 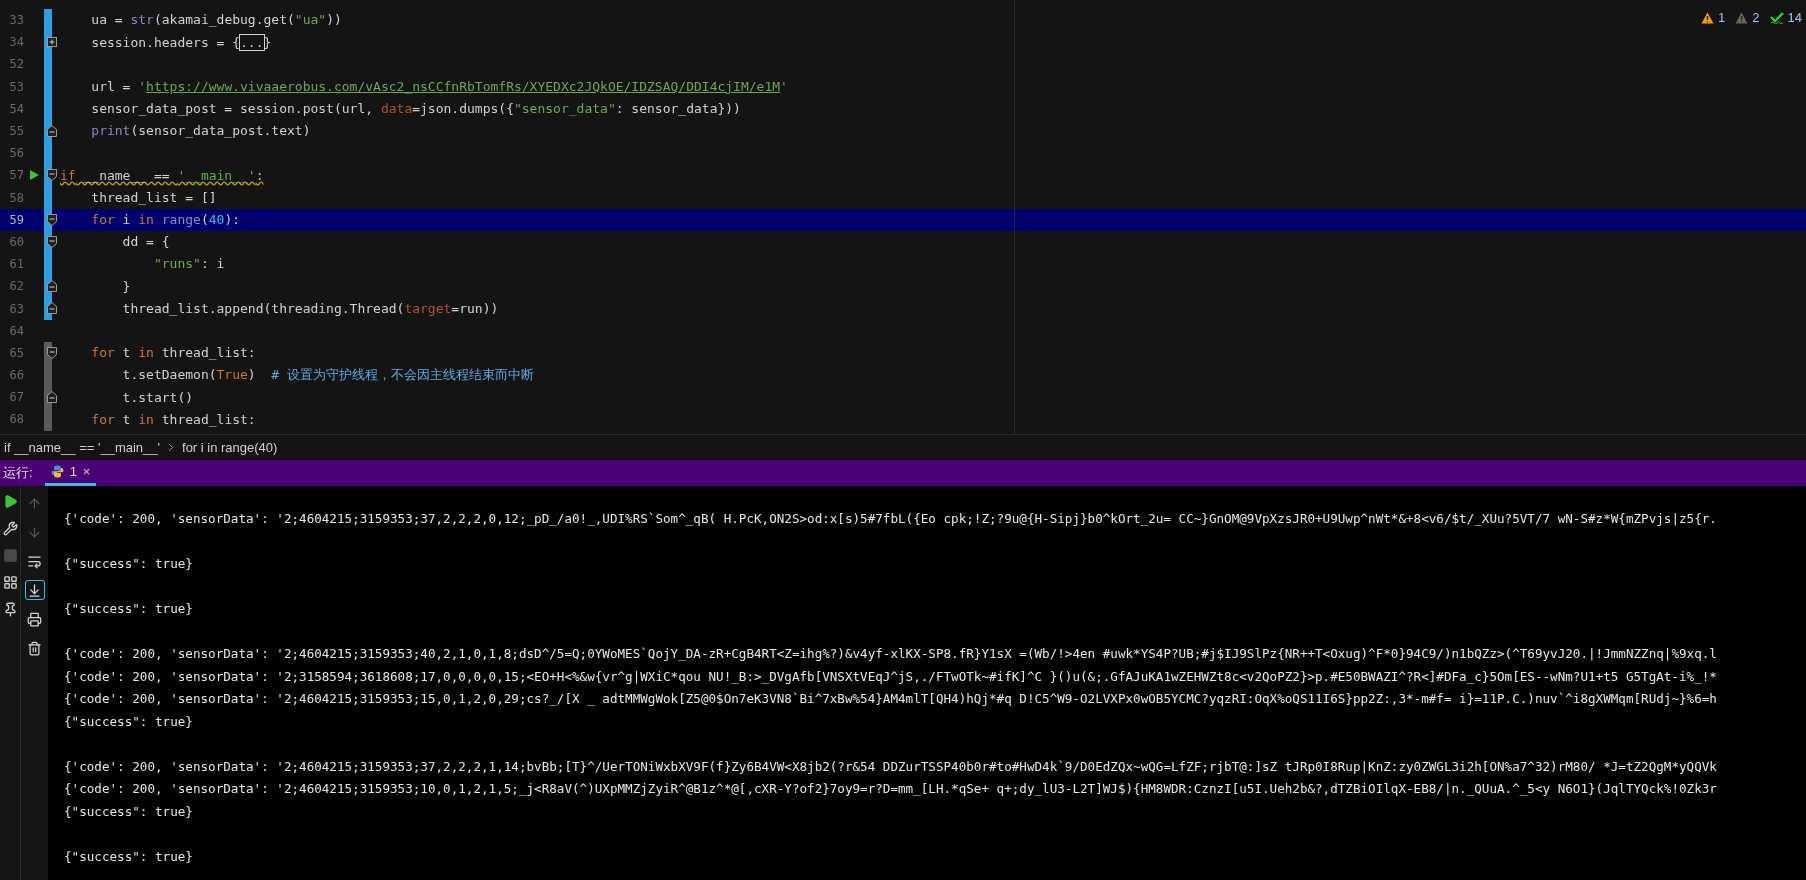 What do you see at coordinates (34, 590) in the screenshot?
I see `scroll-to-end-icon` at bounding box center [34, 590].